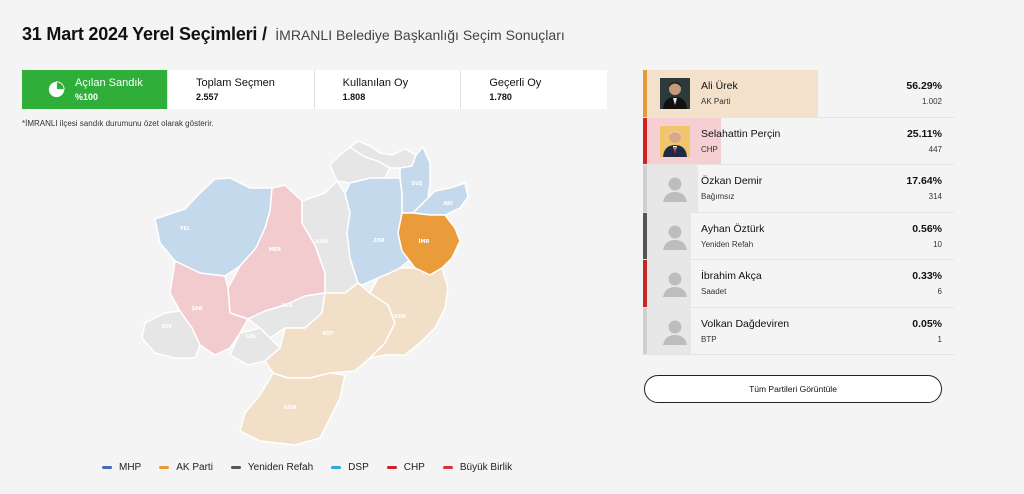  What do you see at coordinates (275, 250) in the screenshot?
I see `map-region-label: MER` at bounding box center [275, 250].